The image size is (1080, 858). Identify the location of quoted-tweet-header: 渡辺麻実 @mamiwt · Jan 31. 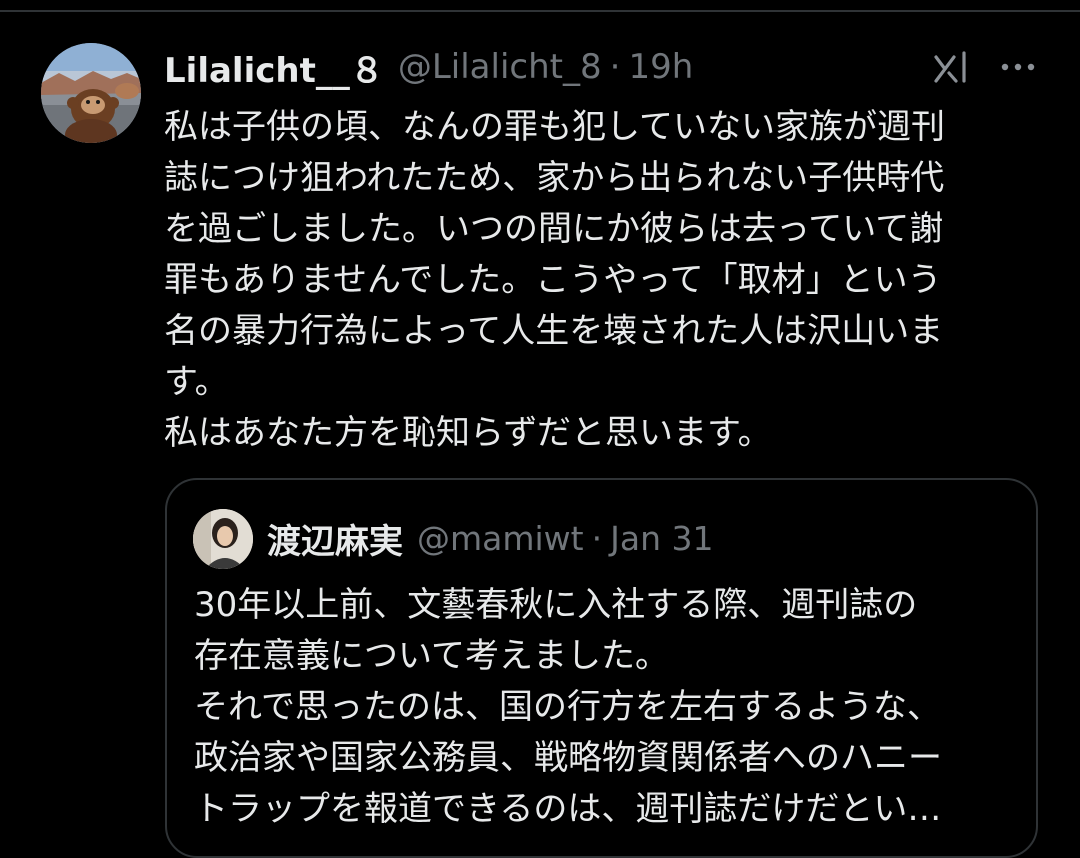
(490, 538).